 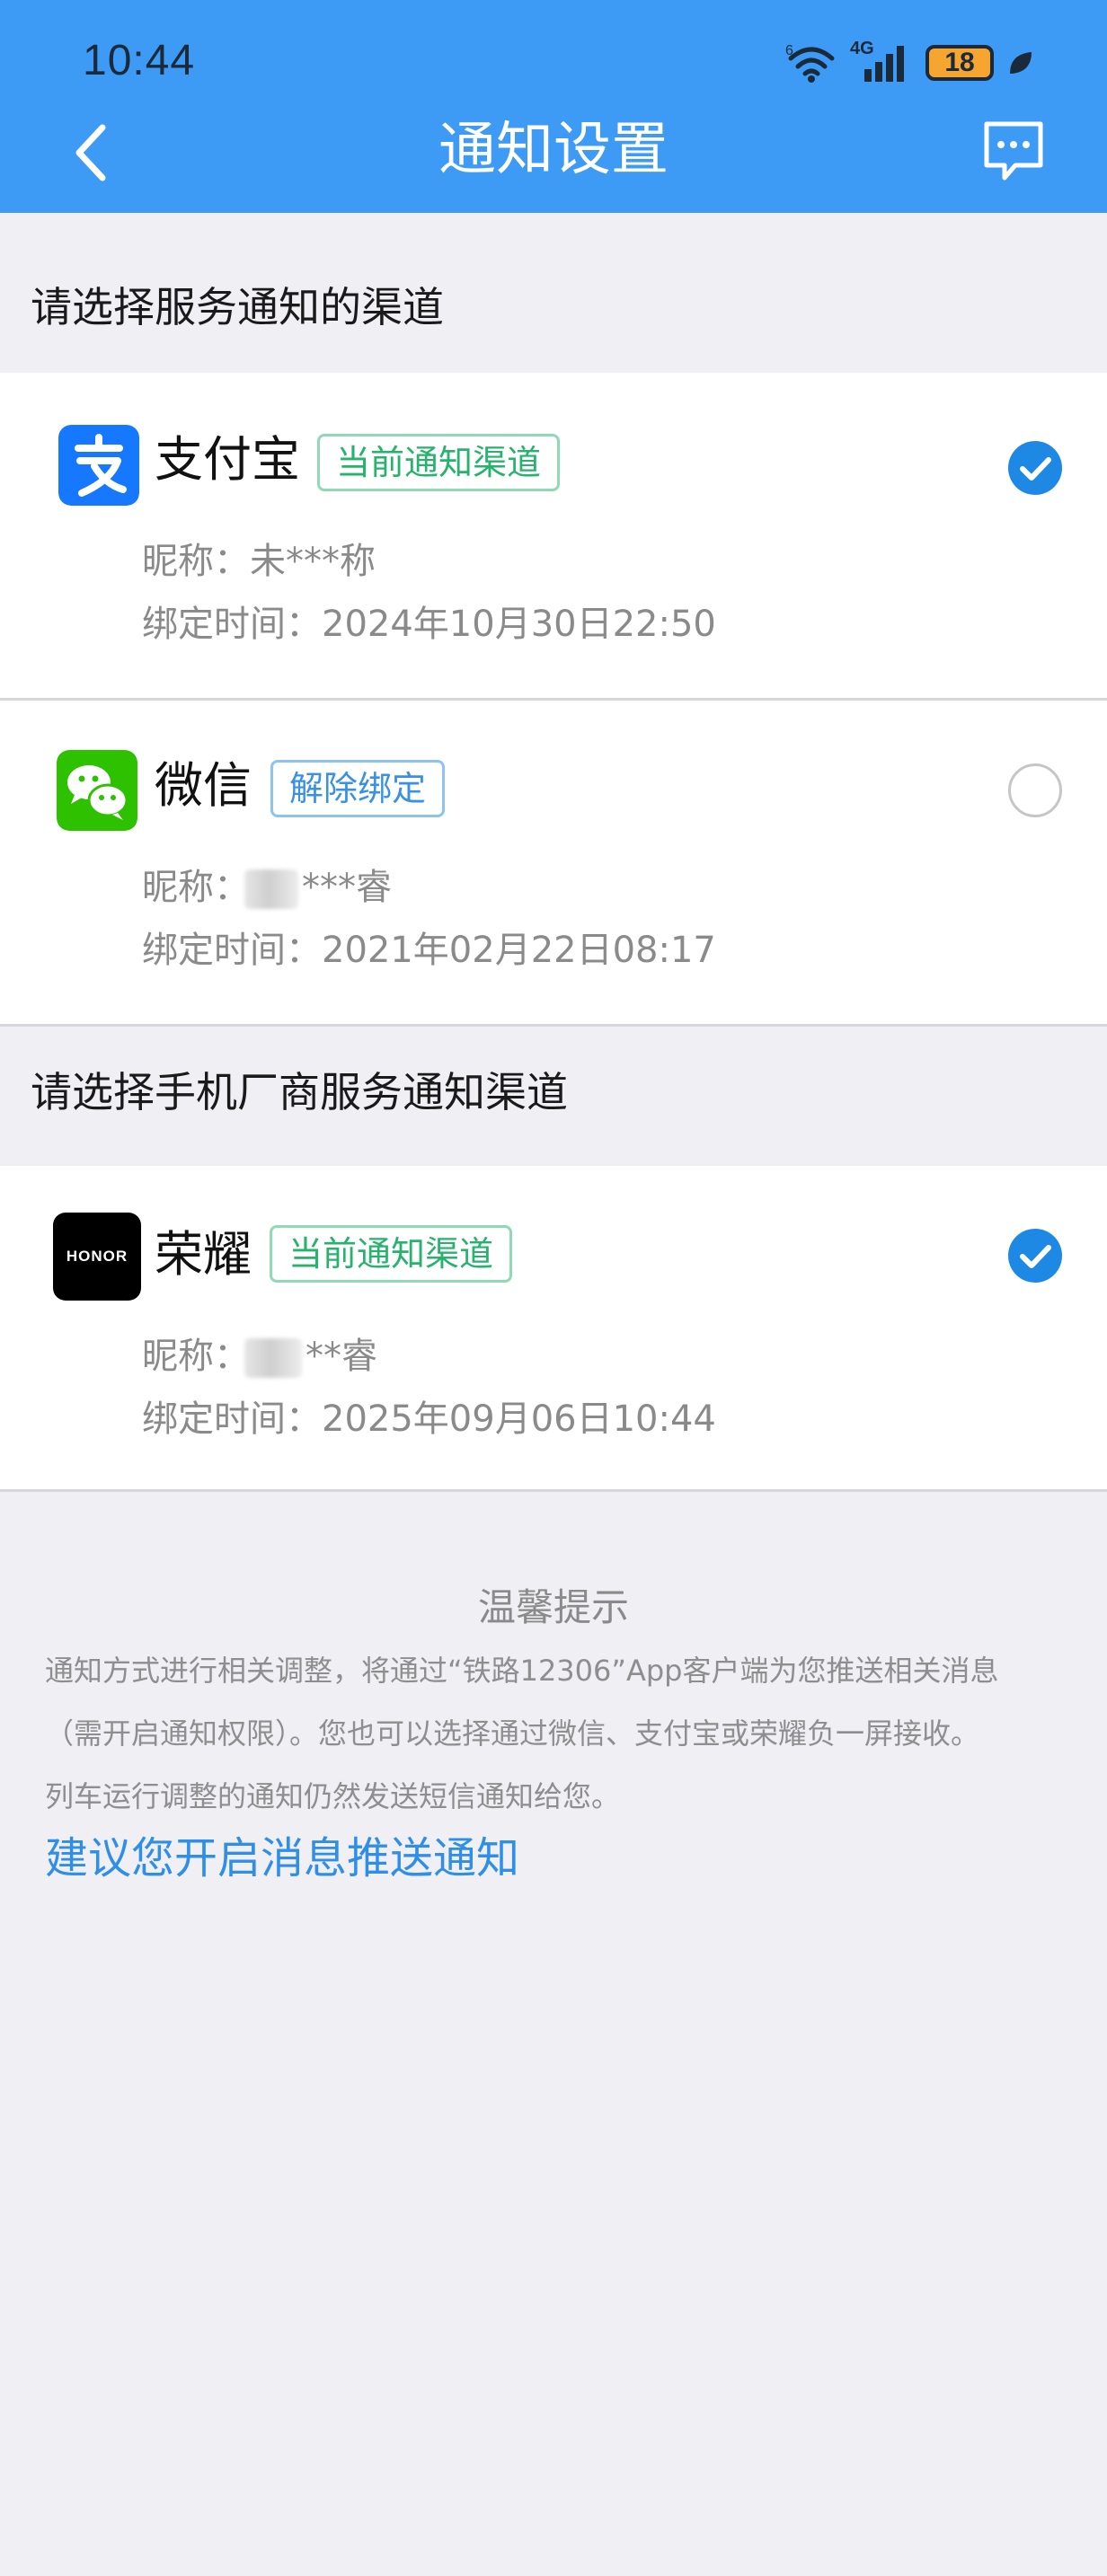 I want to click on honor-icon: HONOR, so click(x=97, y=1257).